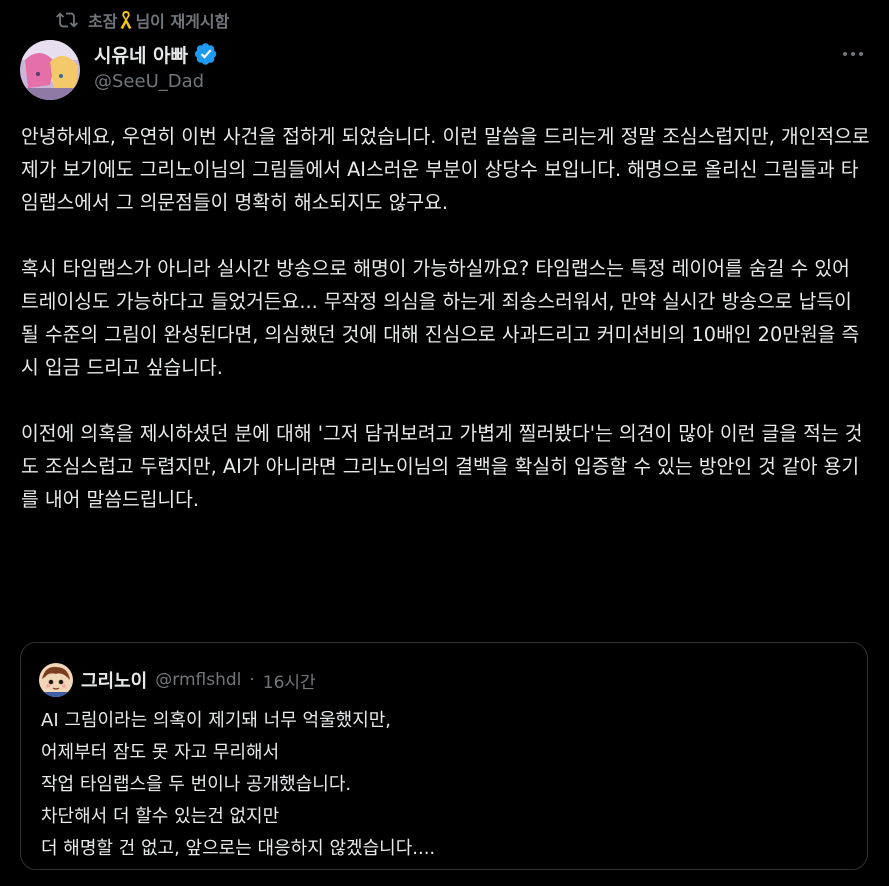 The width and height of the screenshot is (889, 886). What do you see at coordinates (102, 21) in the screenshot?
I see `reposter-name: 초잠` at bounding box center [102, 21].